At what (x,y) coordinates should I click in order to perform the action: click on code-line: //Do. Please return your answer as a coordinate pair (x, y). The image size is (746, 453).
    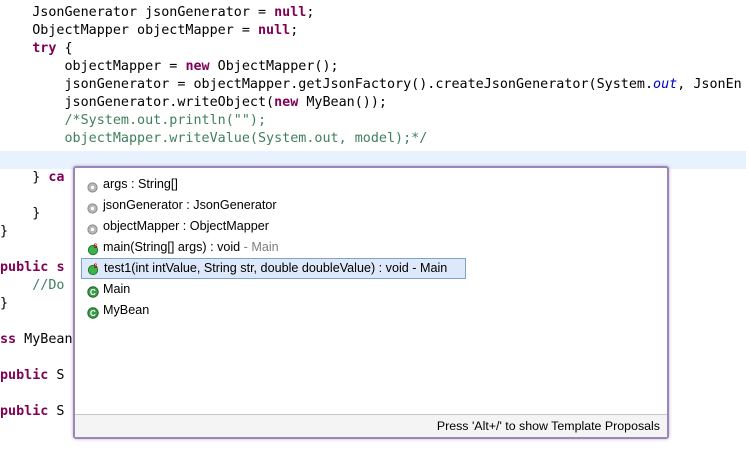
    Looking at the image, I should click on (32, 286).